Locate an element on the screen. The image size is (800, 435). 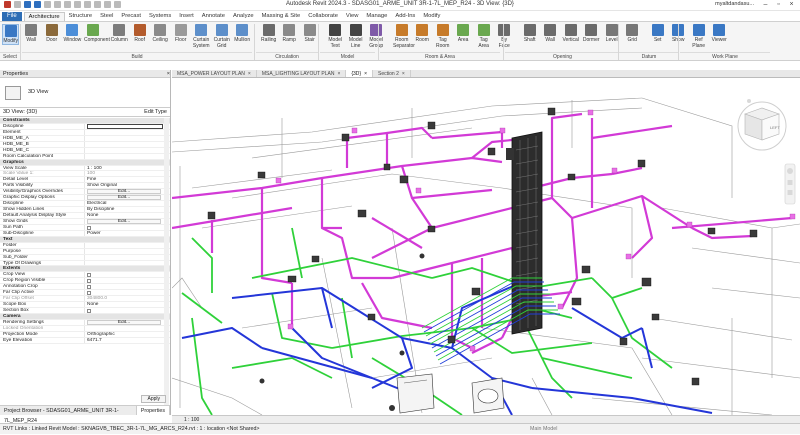
steering-wheel-icon is located at coordinates (790, 171).